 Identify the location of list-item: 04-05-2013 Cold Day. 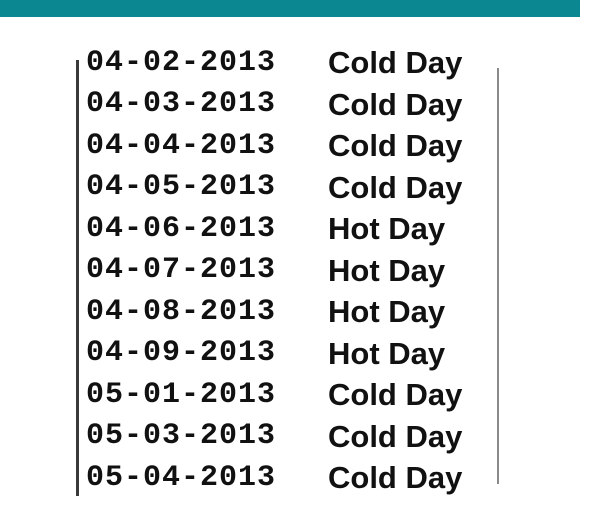
(291, 188).